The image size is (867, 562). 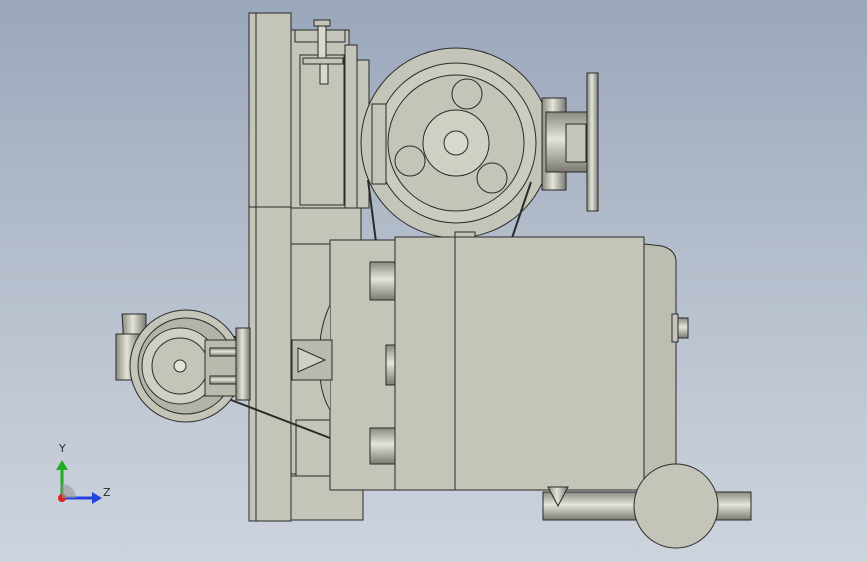 I want to click on large-pulley, so click(x=456, y=145).